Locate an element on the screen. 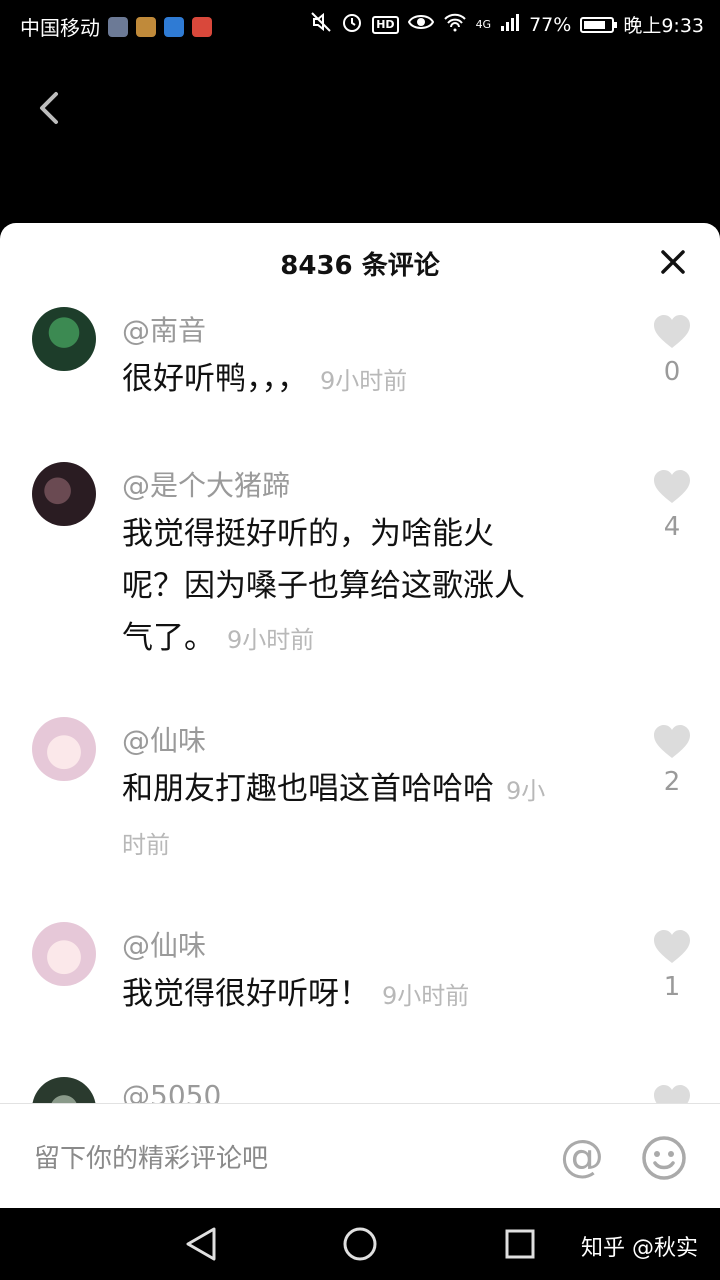 This screenshot has width=720, height=1280. comment-body: 我觉得挺好听的，为啥能火呢？因为嗓子也算给这歌涨人气了。 is located at coordinates (323, 586).